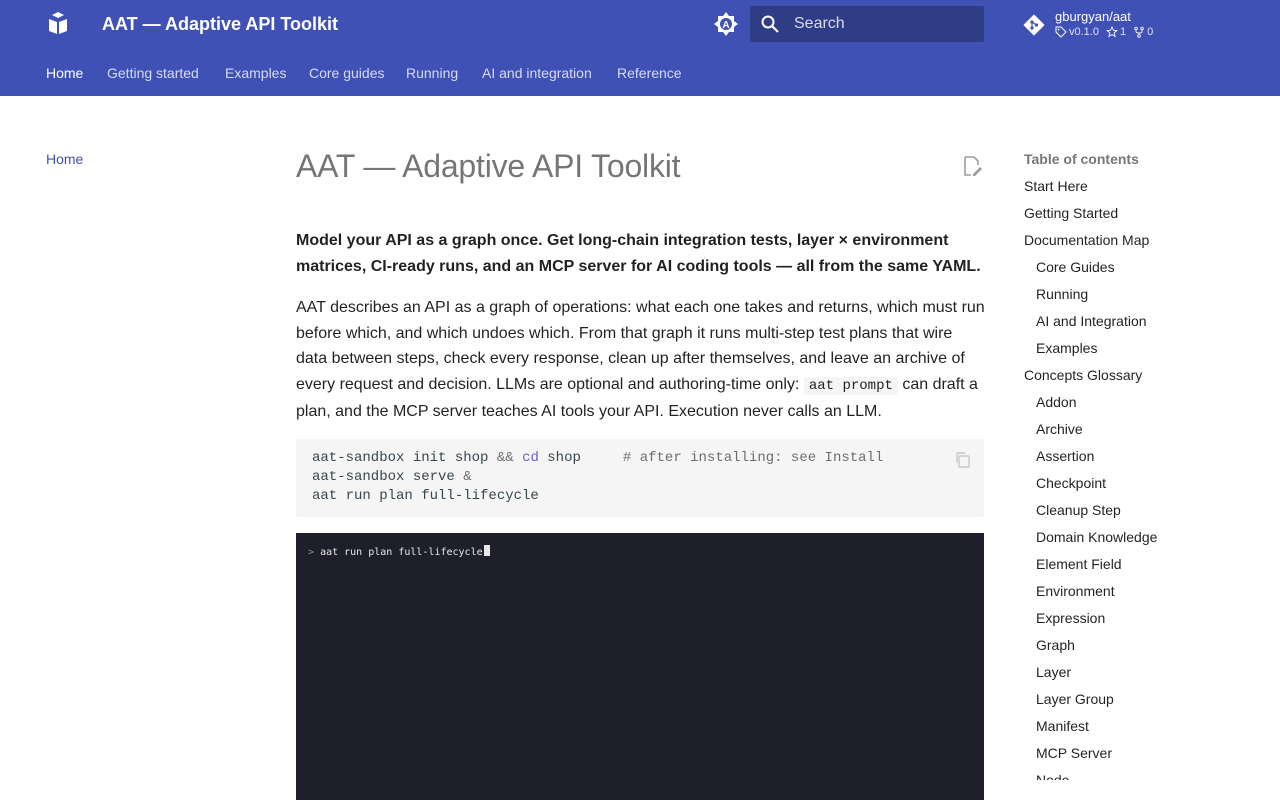  I want to click on toc-item-documentation-map: Documentation Map, so click(1144, 244).